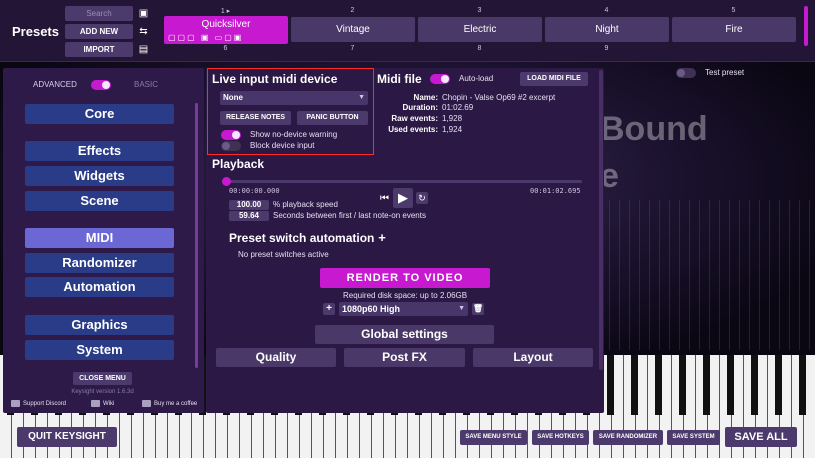 The height and width of the screenshot is (458, 815). I want to click on nav-widgets: Widgets, so click(99, 176).